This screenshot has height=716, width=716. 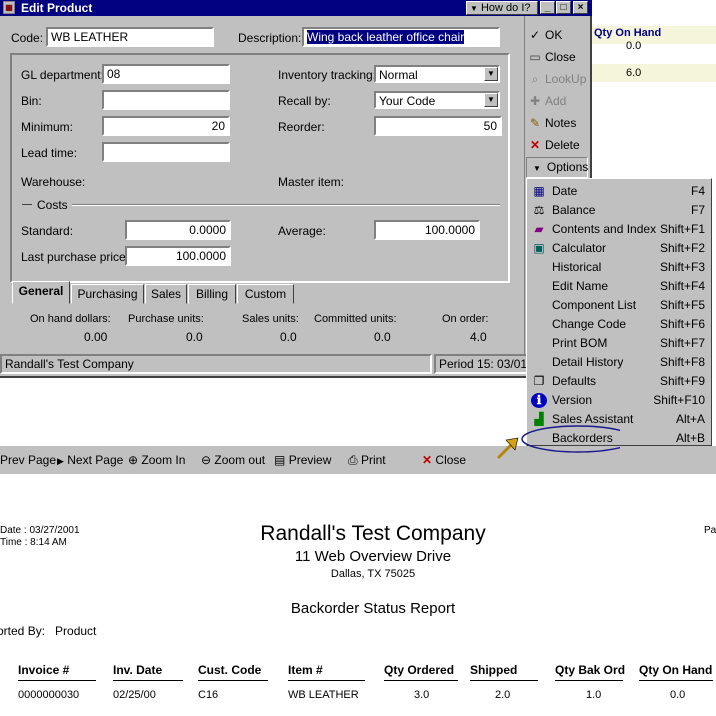 What do you see at coordinates (28, 460) in the screenshot?
I see `prev-page-button: Prev Page` at bounding box center [28, 460].